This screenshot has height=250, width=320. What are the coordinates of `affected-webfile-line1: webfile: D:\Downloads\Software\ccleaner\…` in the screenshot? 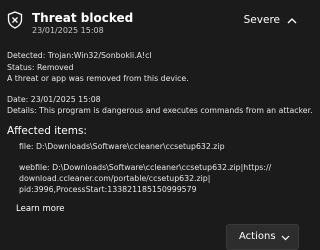 It's located at (145, 167).